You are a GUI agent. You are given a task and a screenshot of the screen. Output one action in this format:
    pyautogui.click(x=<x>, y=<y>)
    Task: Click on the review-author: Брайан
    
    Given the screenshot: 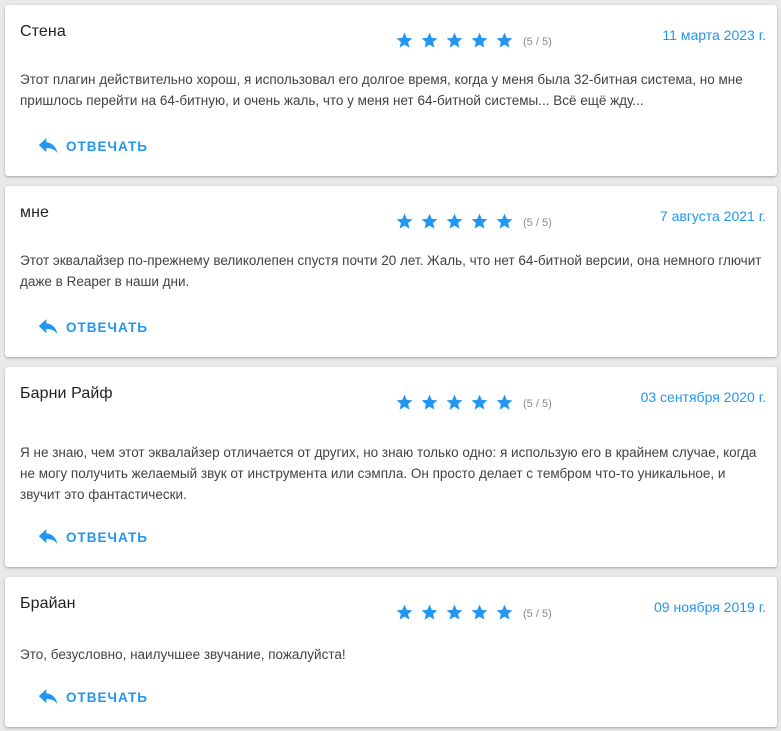 What is the action you would take?
    pyautogui.click(x=48, y=603)
    